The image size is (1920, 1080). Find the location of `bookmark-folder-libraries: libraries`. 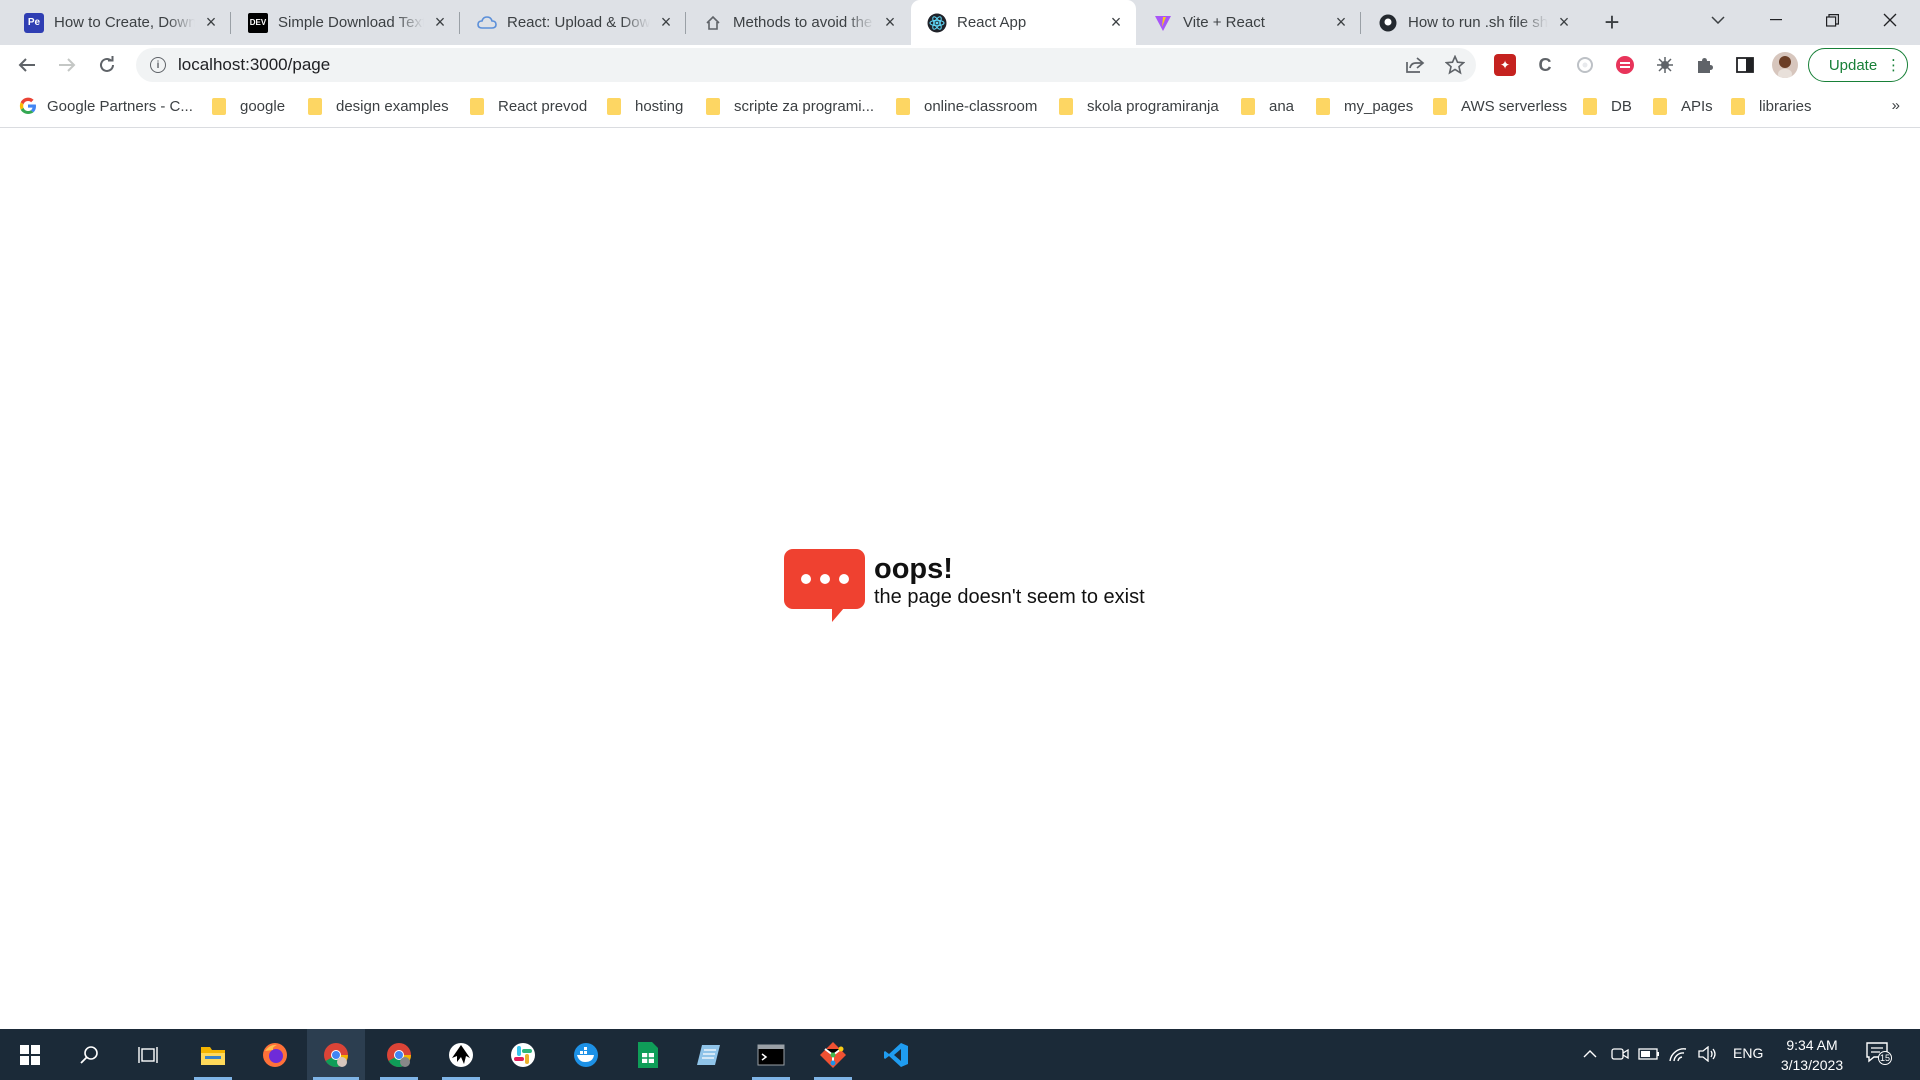

bookmark-folder-libraries: libraries is located at coordinates (1771, 106).